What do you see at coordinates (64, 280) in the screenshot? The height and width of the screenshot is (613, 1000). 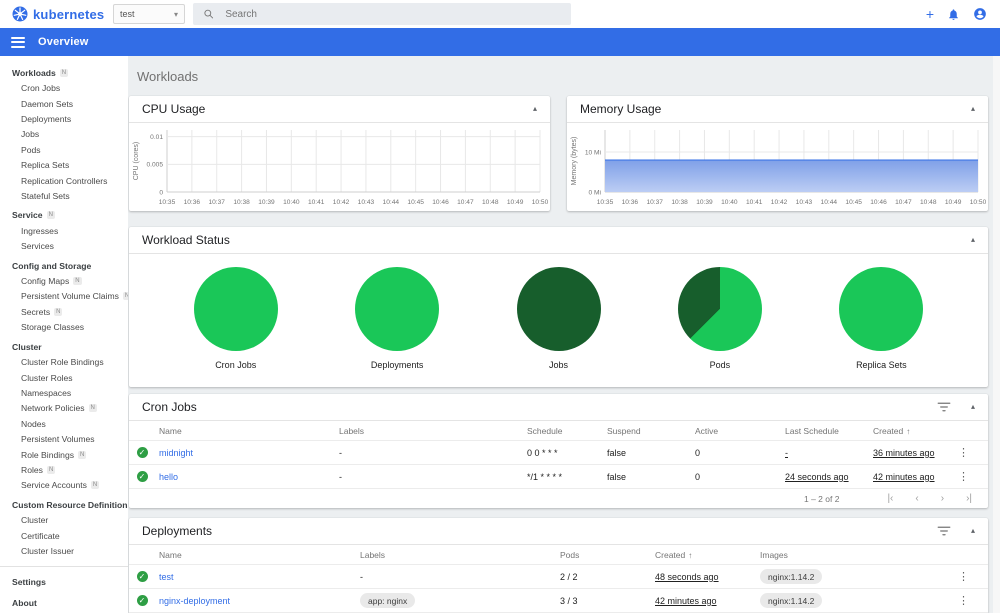 I see `sidebar-item-config-maps: Config Maps N` at bounding box center [64, 280].